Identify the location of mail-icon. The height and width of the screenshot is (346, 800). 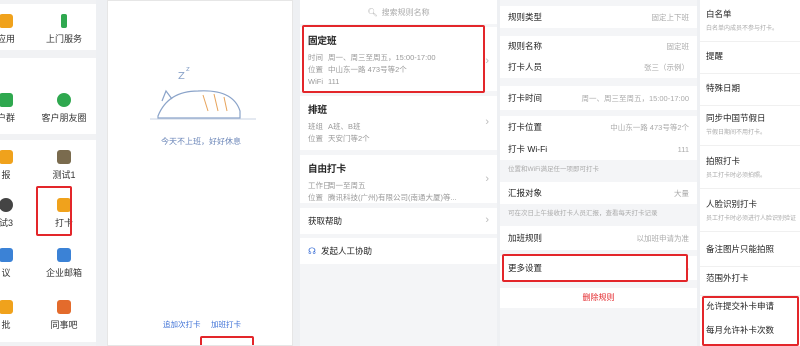
(64, 255).